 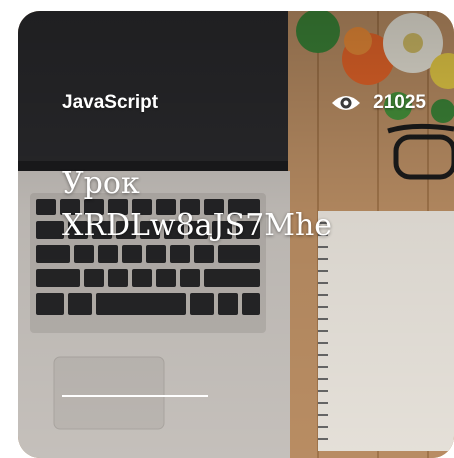 What do you see at coordinates (110, 103) in the screenshot?
I see `category-label: JavaScript` at bounding box center [110, 103].